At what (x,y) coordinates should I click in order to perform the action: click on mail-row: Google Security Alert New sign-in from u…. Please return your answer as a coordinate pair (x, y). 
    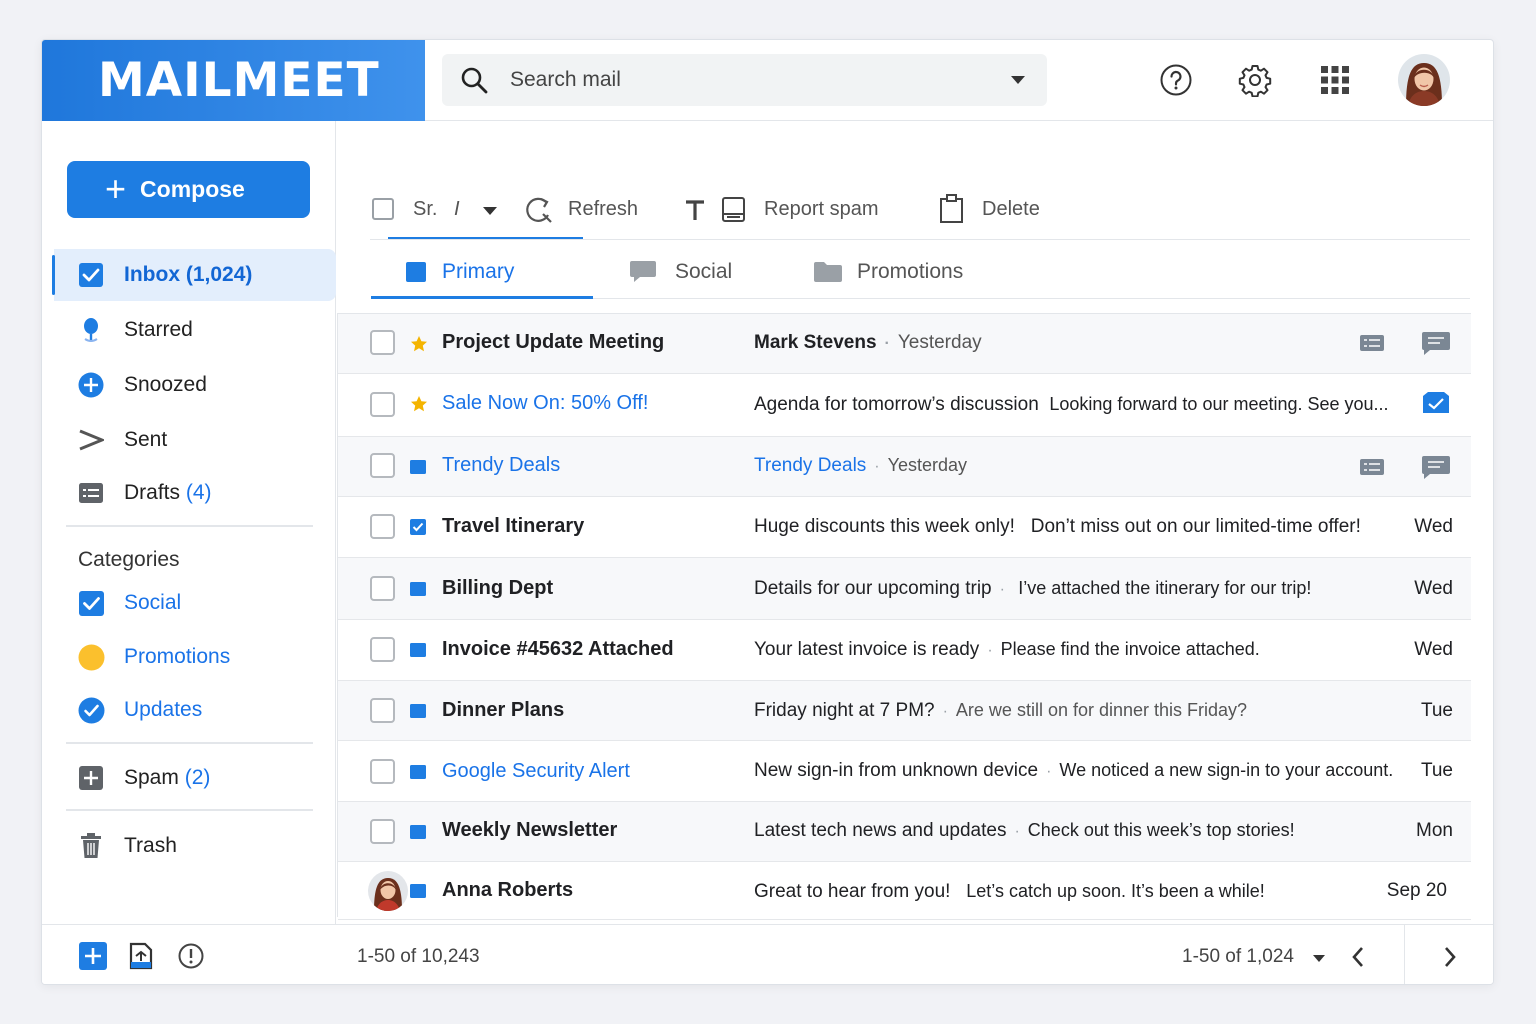
    Looking at the image, I should click on (904, 771).